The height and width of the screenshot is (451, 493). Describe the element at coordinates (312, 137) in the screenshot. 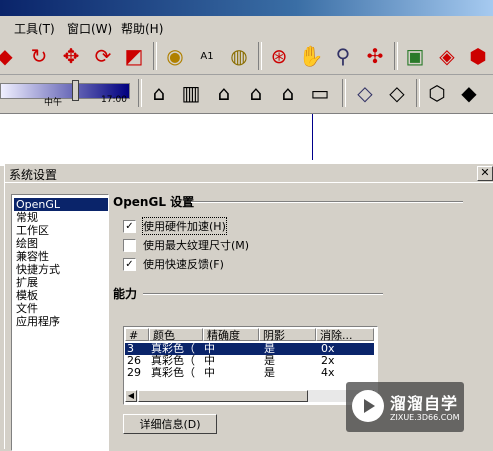

I see `blue-axis-line` at that location.